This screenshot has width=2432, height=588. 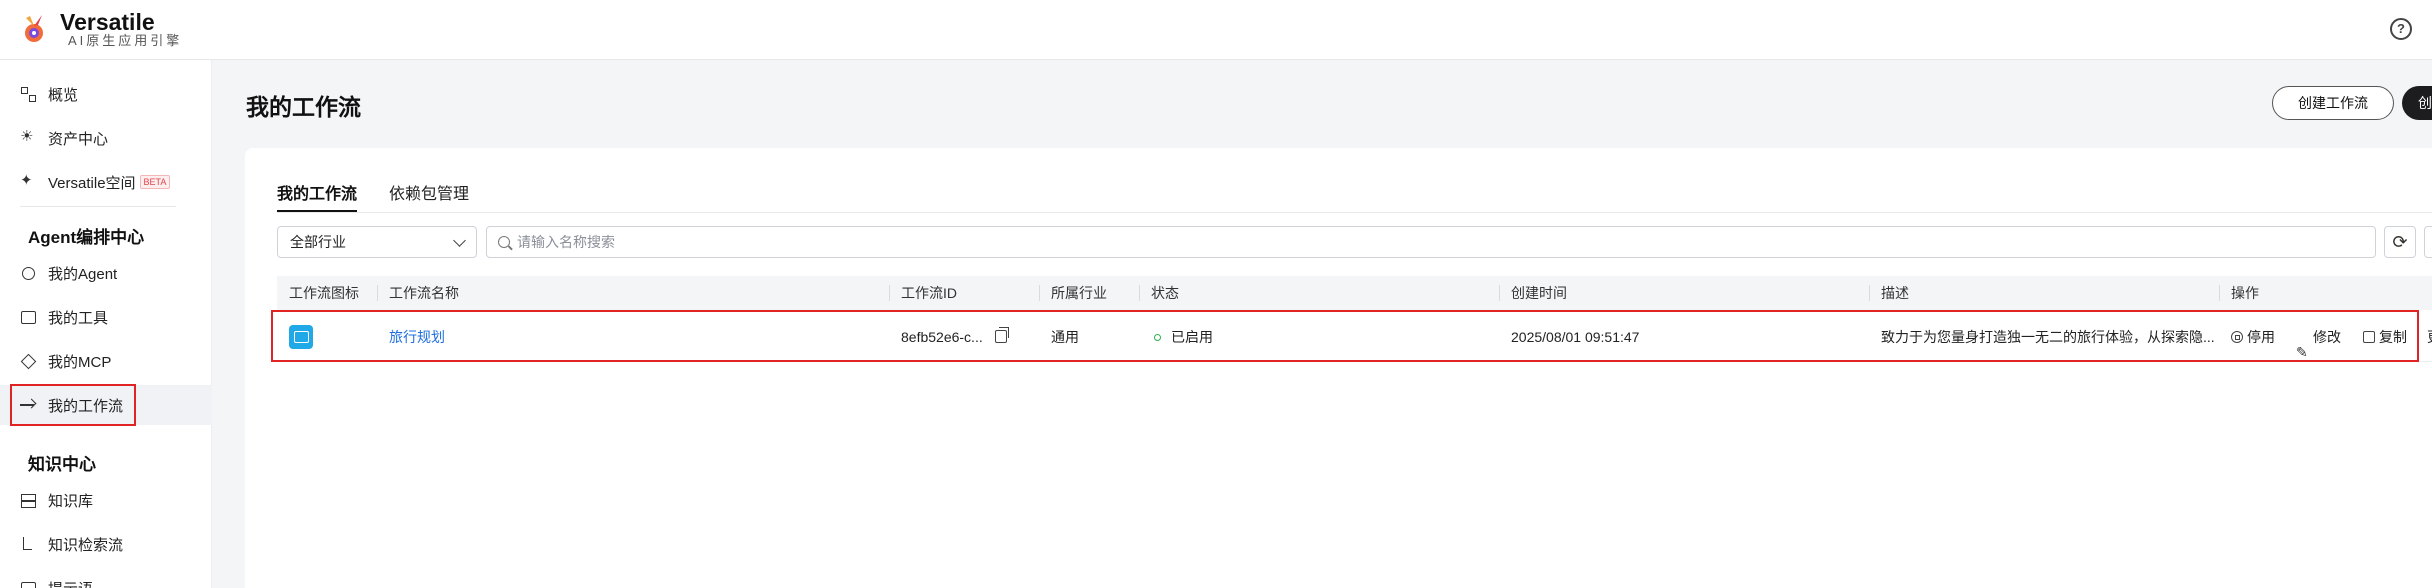 I want to click on sidebar-item-my-mcp: 我的MCP, so click(x=106, y=361).